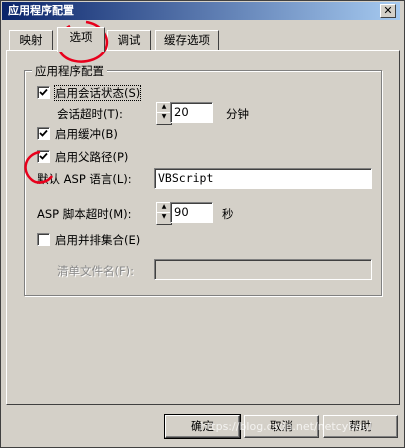 This screenshot has height=448, width=405. What do you see at coordinates (360, 426) in the screenshot?
I see `help-button: 帮助` at bounding box center [360, 426].